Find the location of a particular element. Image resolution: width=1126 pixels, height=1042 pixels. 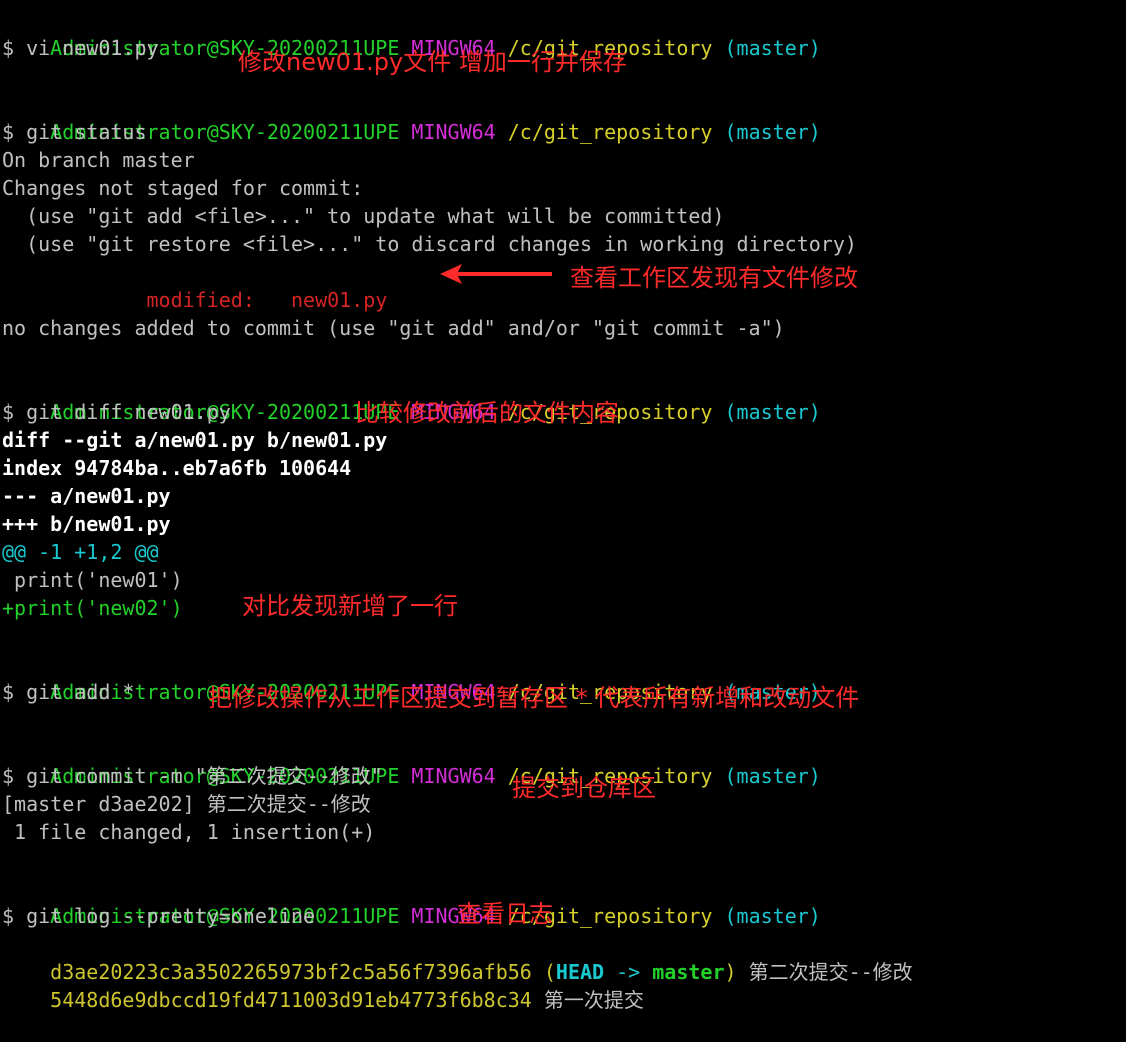

annotation-diff: 比较修改前后的文件内容 is located at coordinates (487, 413).